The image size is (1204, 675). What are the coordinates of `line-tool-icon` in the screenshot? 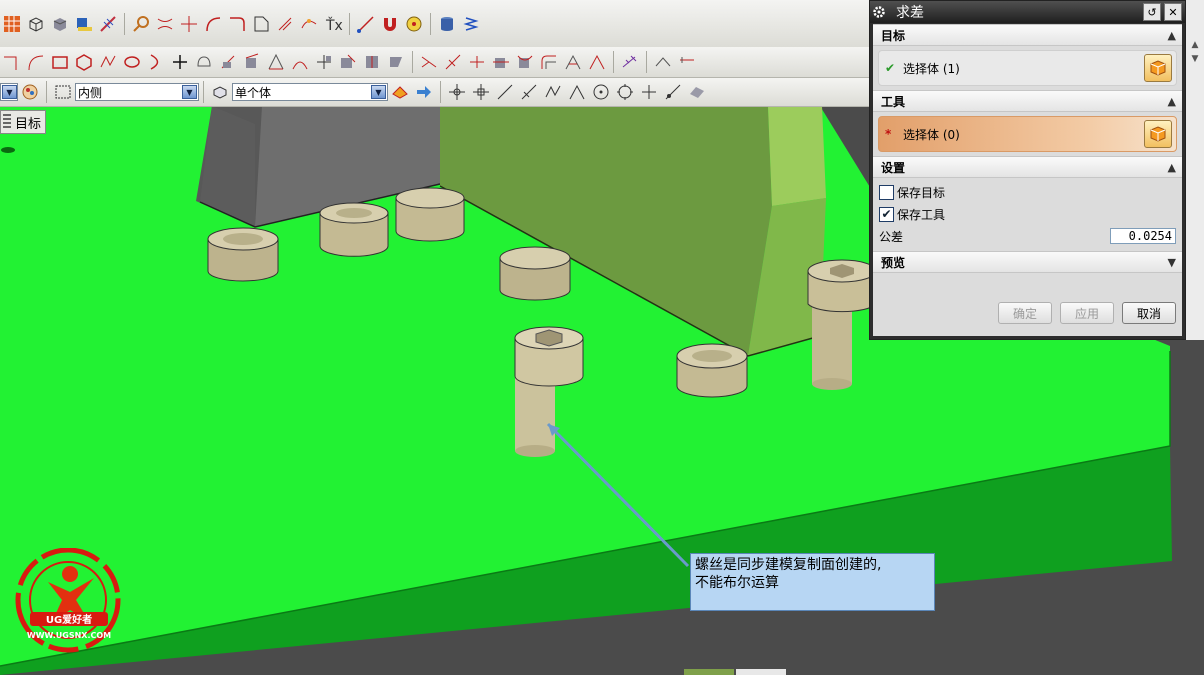 It's located at (366, 24).